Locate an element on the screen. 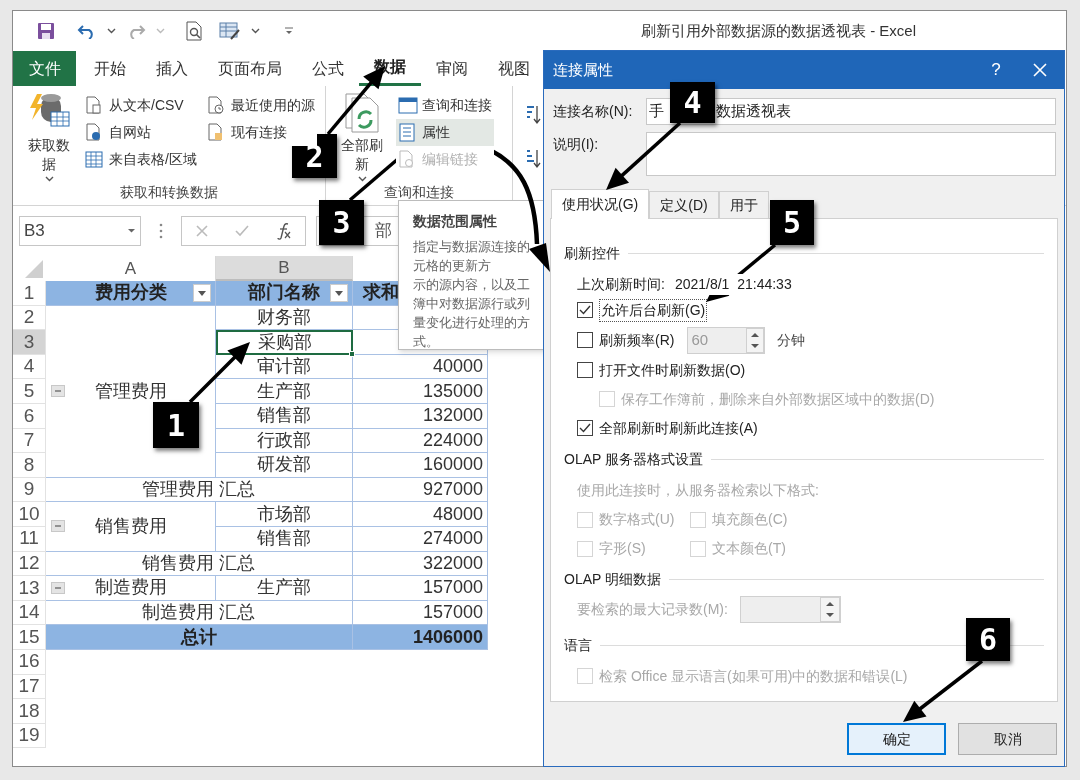  table-cell: 40000 is located at coordinates (420, 367).